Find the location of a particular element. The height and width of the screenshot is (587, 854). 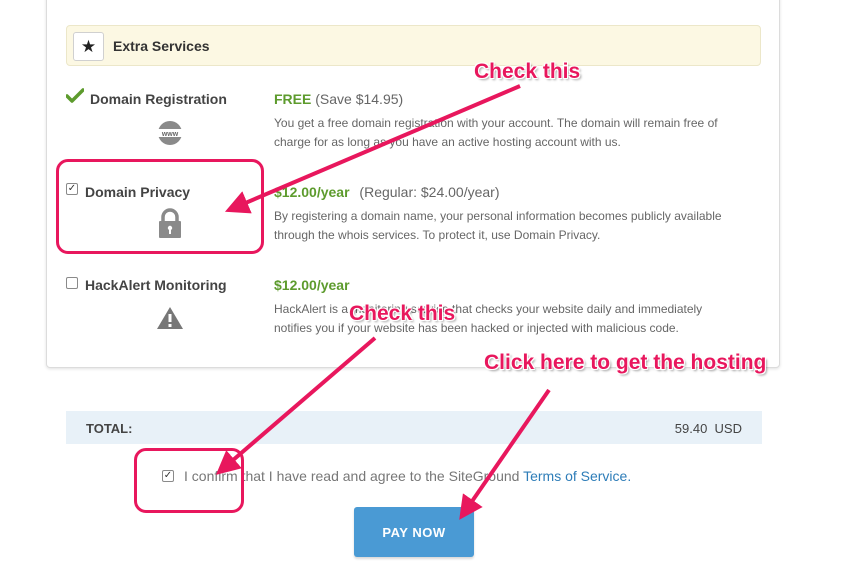

annotation-click-here: Click here to get the hosting is located at coordinates (625, 362).